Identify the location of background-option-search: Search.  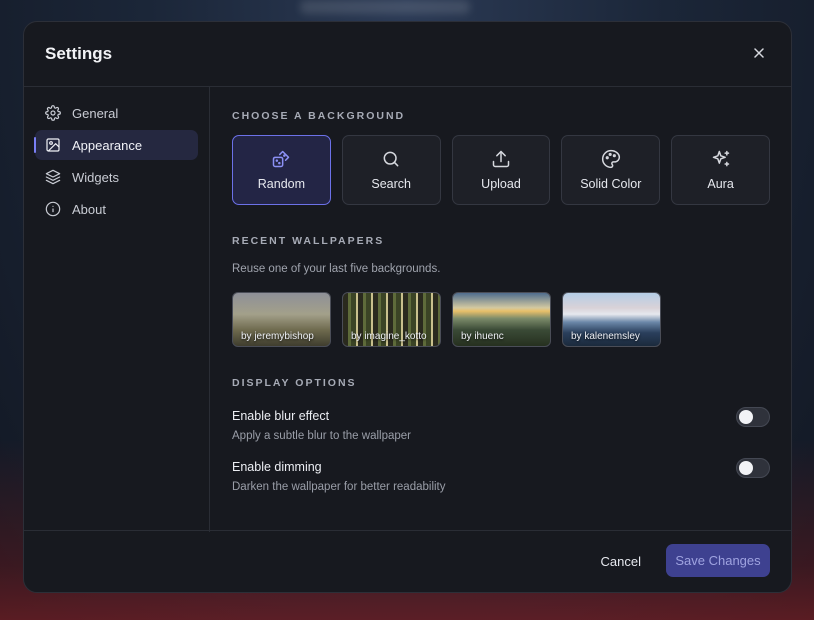
(391, 170).